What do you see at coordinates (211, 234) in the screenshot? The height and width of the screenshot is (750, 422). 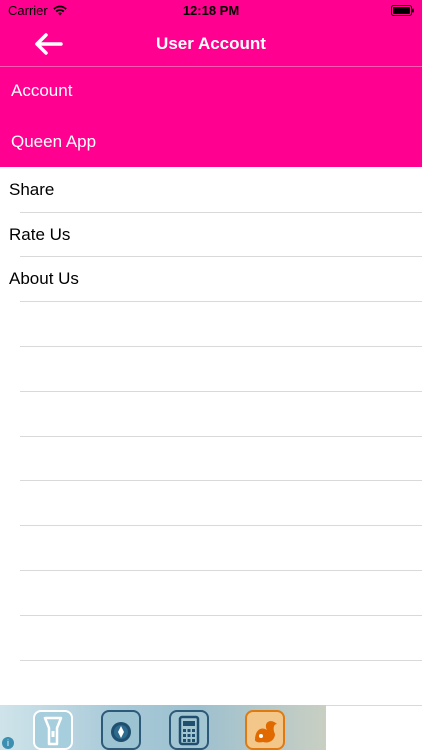 I see `list-item-rate-us: Rate Us` at bounding box center [211, 234].